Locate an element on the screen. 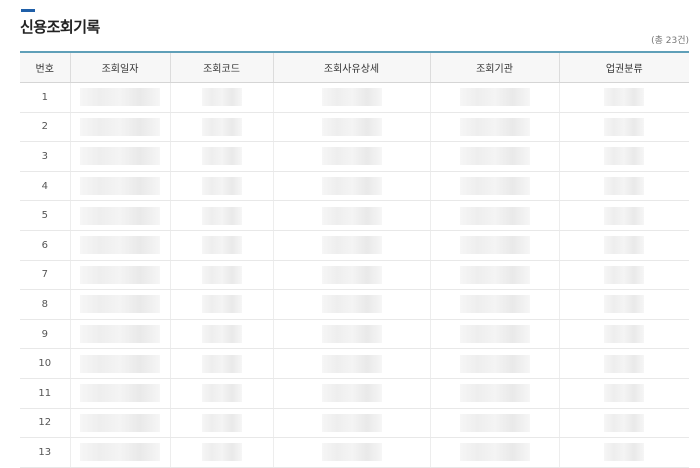 Image resolution: width=700 pixels, height=468 pixels. table-row: 6 is located at coordinates (354, 245).